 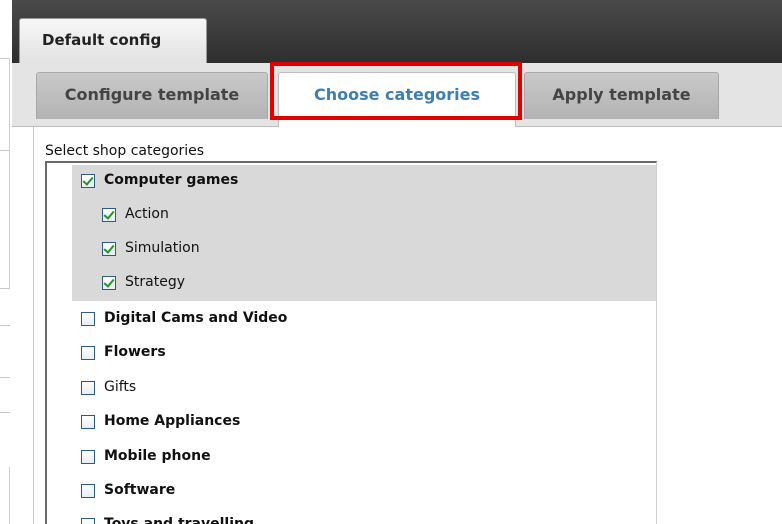 I want to click on list-item-software: Software, so click(x=364, y=492).